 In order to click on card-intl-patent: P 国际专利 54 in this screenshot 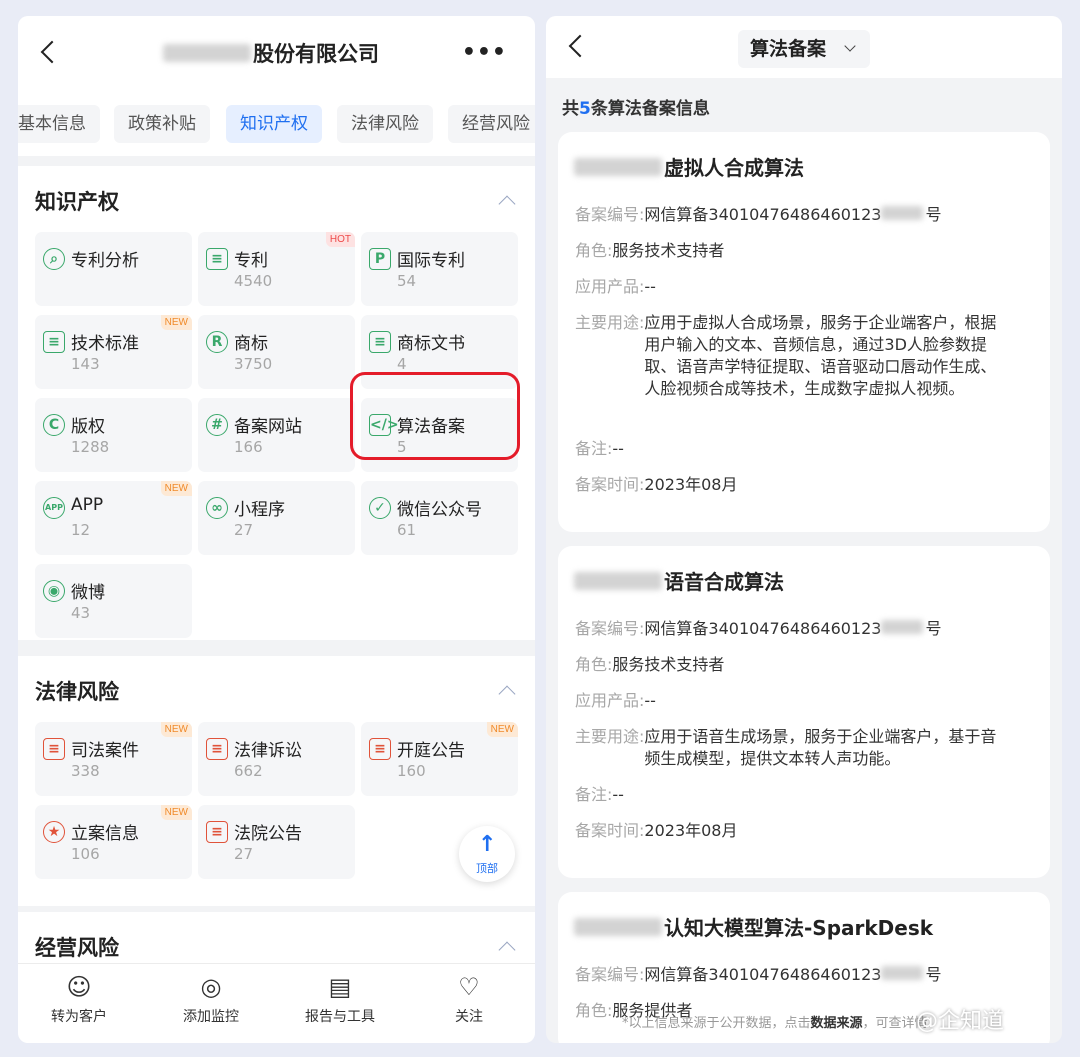, I will do `click(439, 269)`.